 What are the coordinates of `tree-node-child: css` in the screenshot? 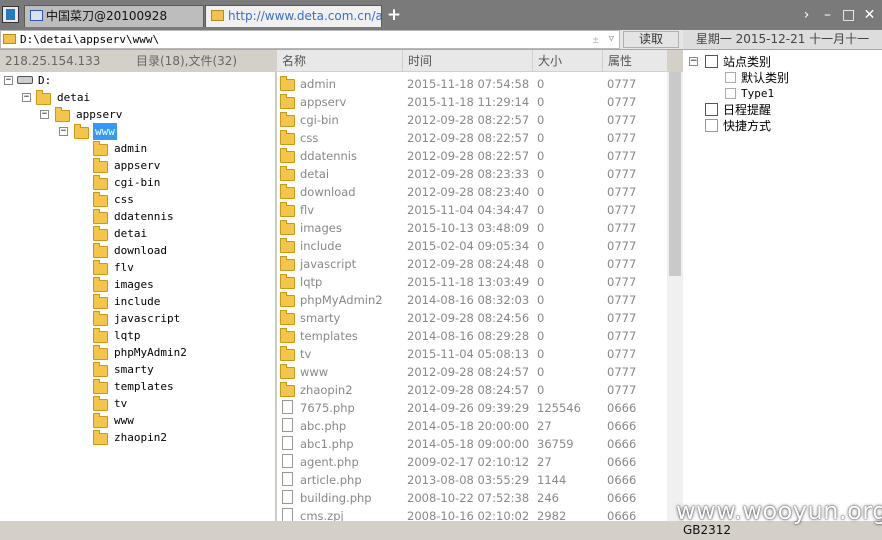 It's located at (138, 199).